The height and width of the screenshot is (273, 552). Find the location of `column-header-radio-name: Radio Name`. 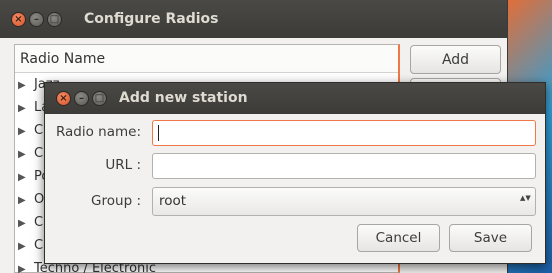

column-header-radio-name: Radio Name is located at coordinates (206, 59).